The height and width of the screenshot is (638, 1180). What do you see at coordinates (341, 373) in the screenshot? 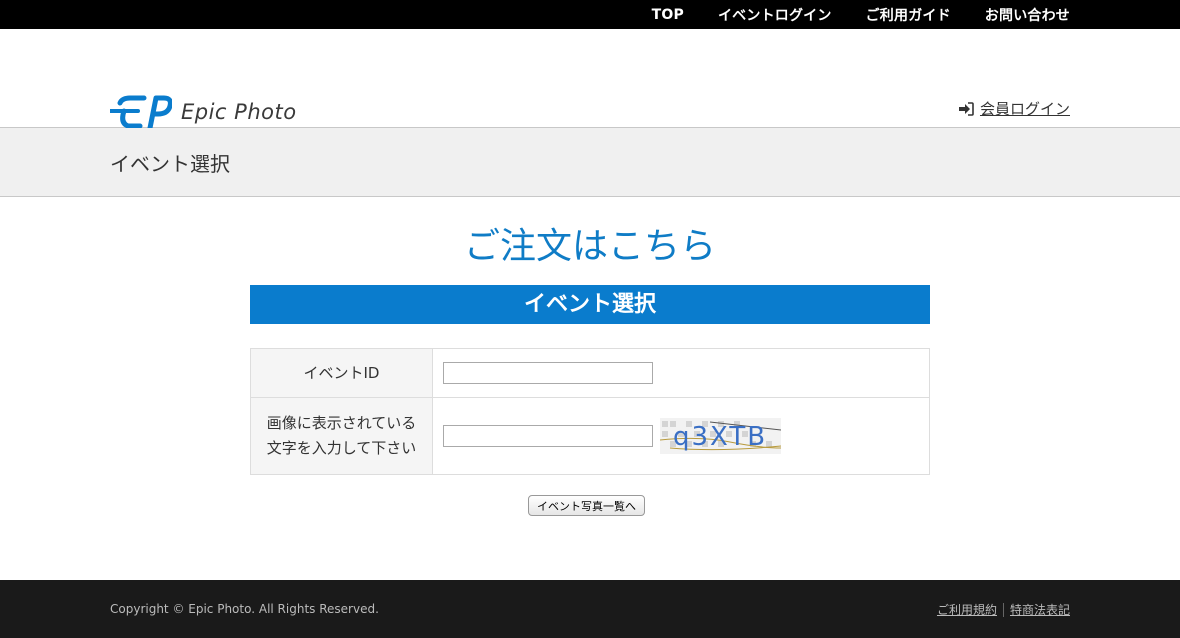
I see `event-id-label: イベントID` at bounding box center [341, 373].